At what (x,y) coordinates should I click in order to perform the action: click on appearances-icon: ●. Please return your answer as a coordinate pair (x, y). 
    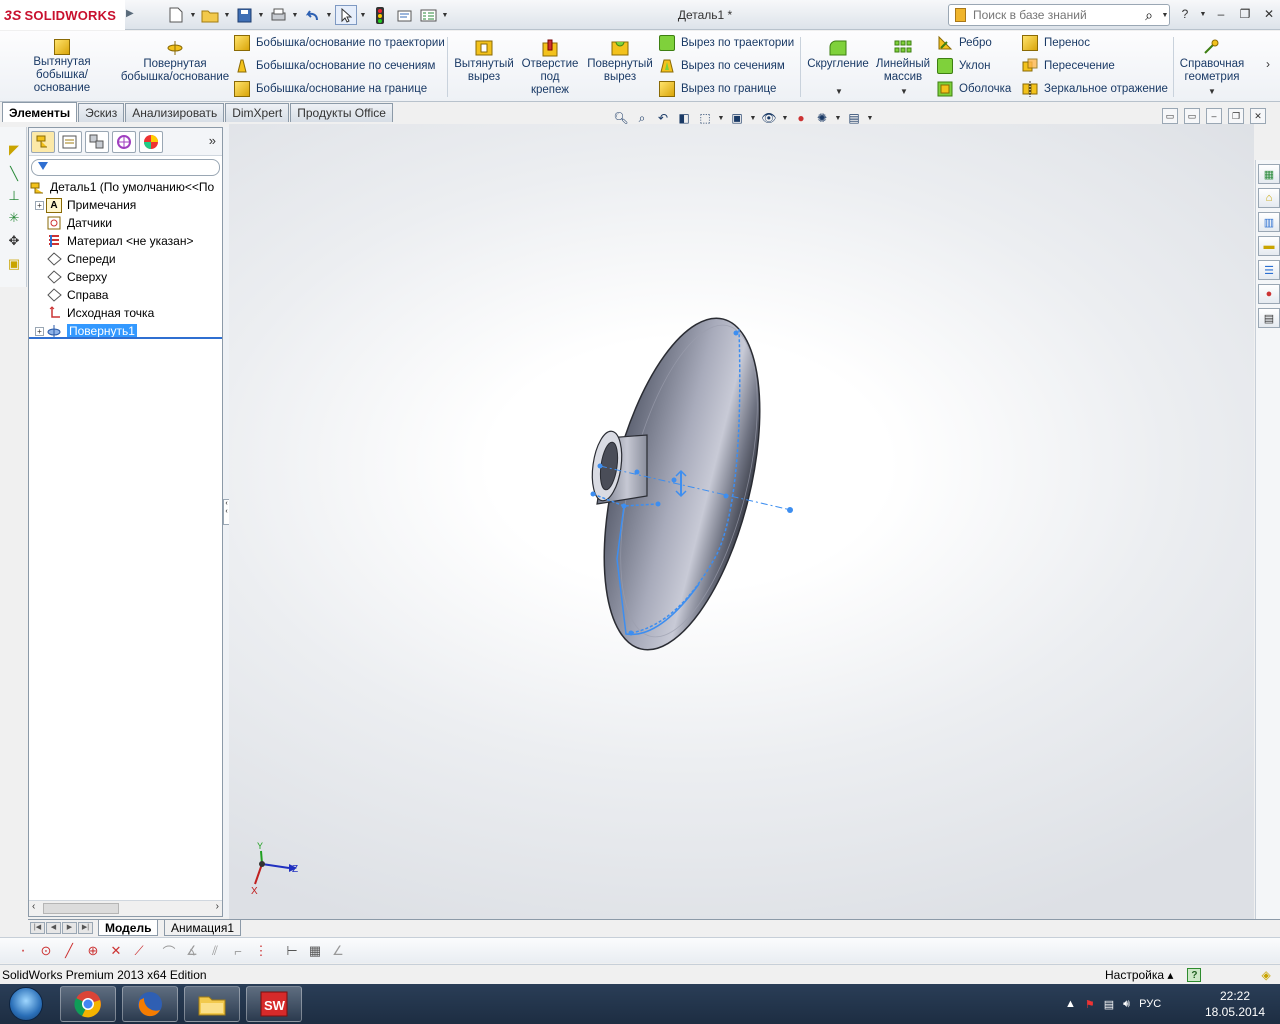
    Looking at the image, I should click on (1269, 294).